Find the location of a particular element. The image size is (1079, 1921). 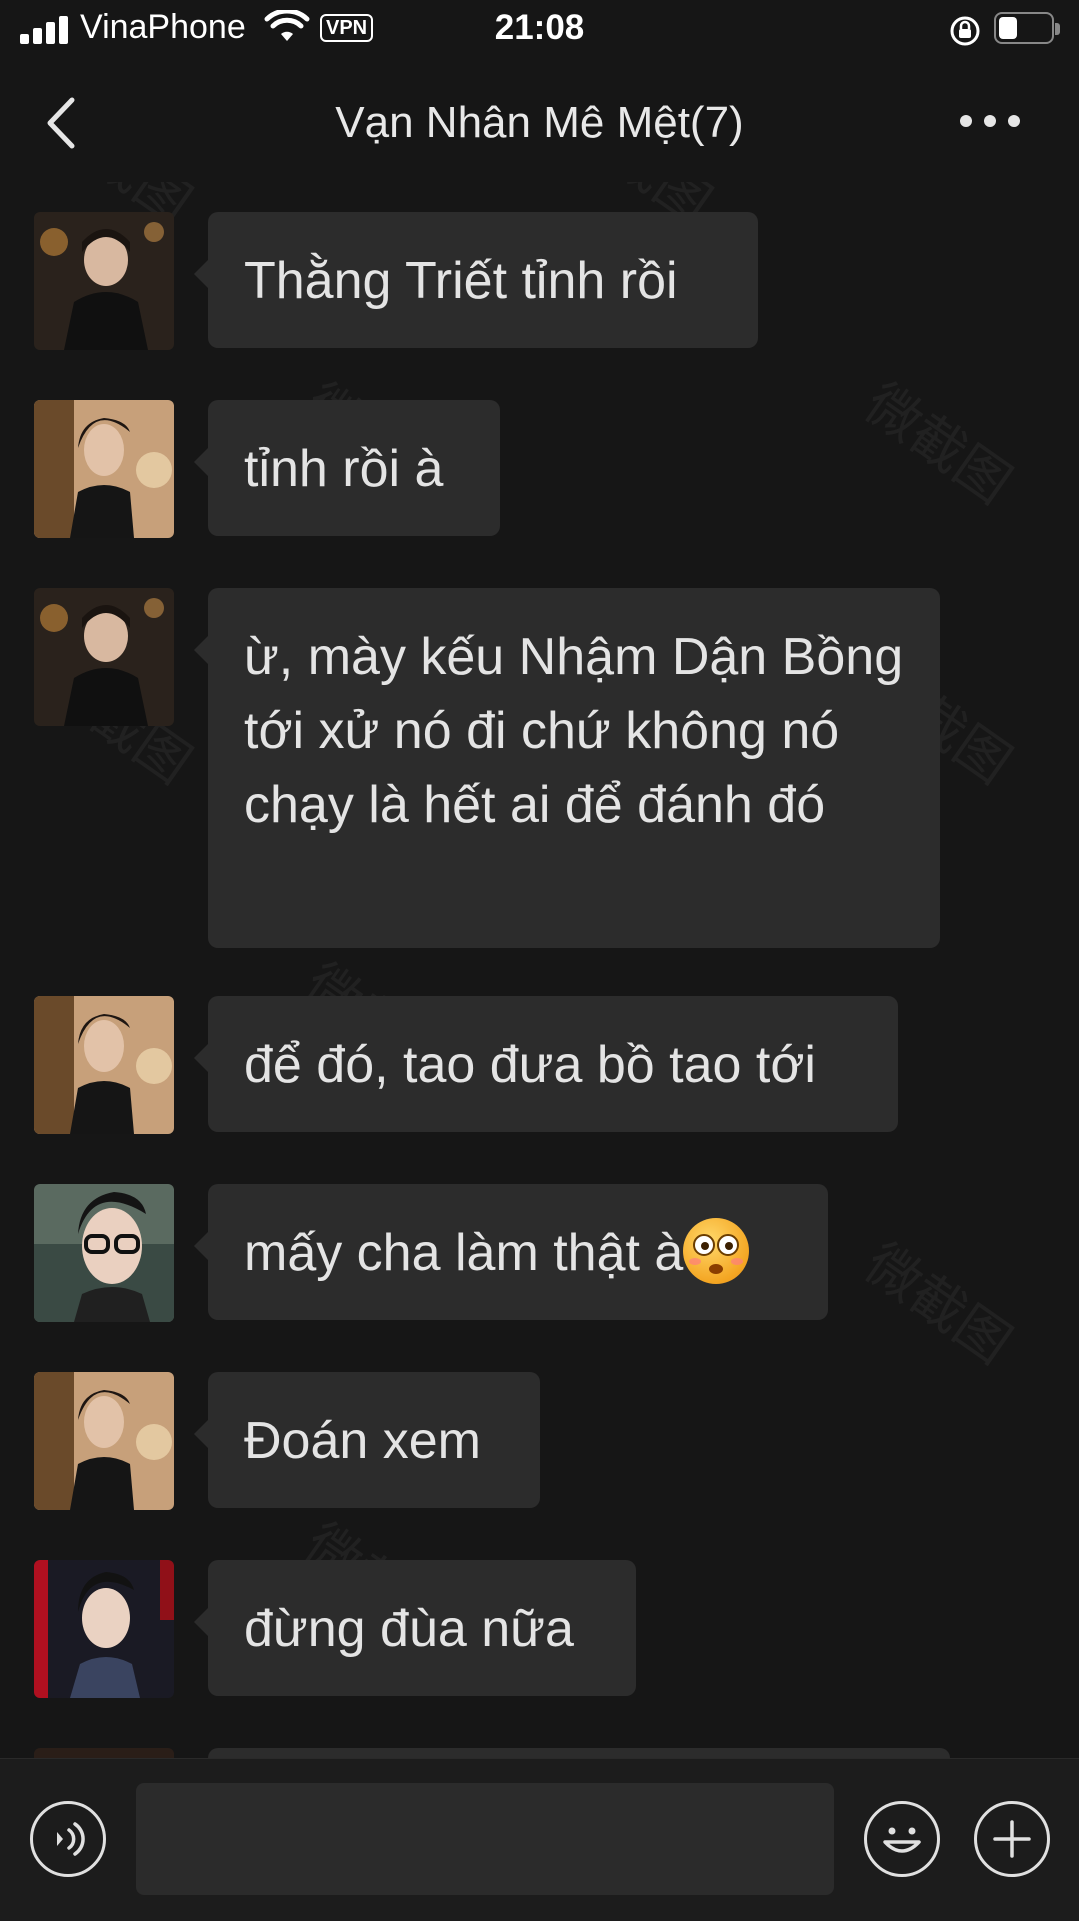

message-bubble: Thằng Triết tỉnh rồi is located at coordinates (476, 280).